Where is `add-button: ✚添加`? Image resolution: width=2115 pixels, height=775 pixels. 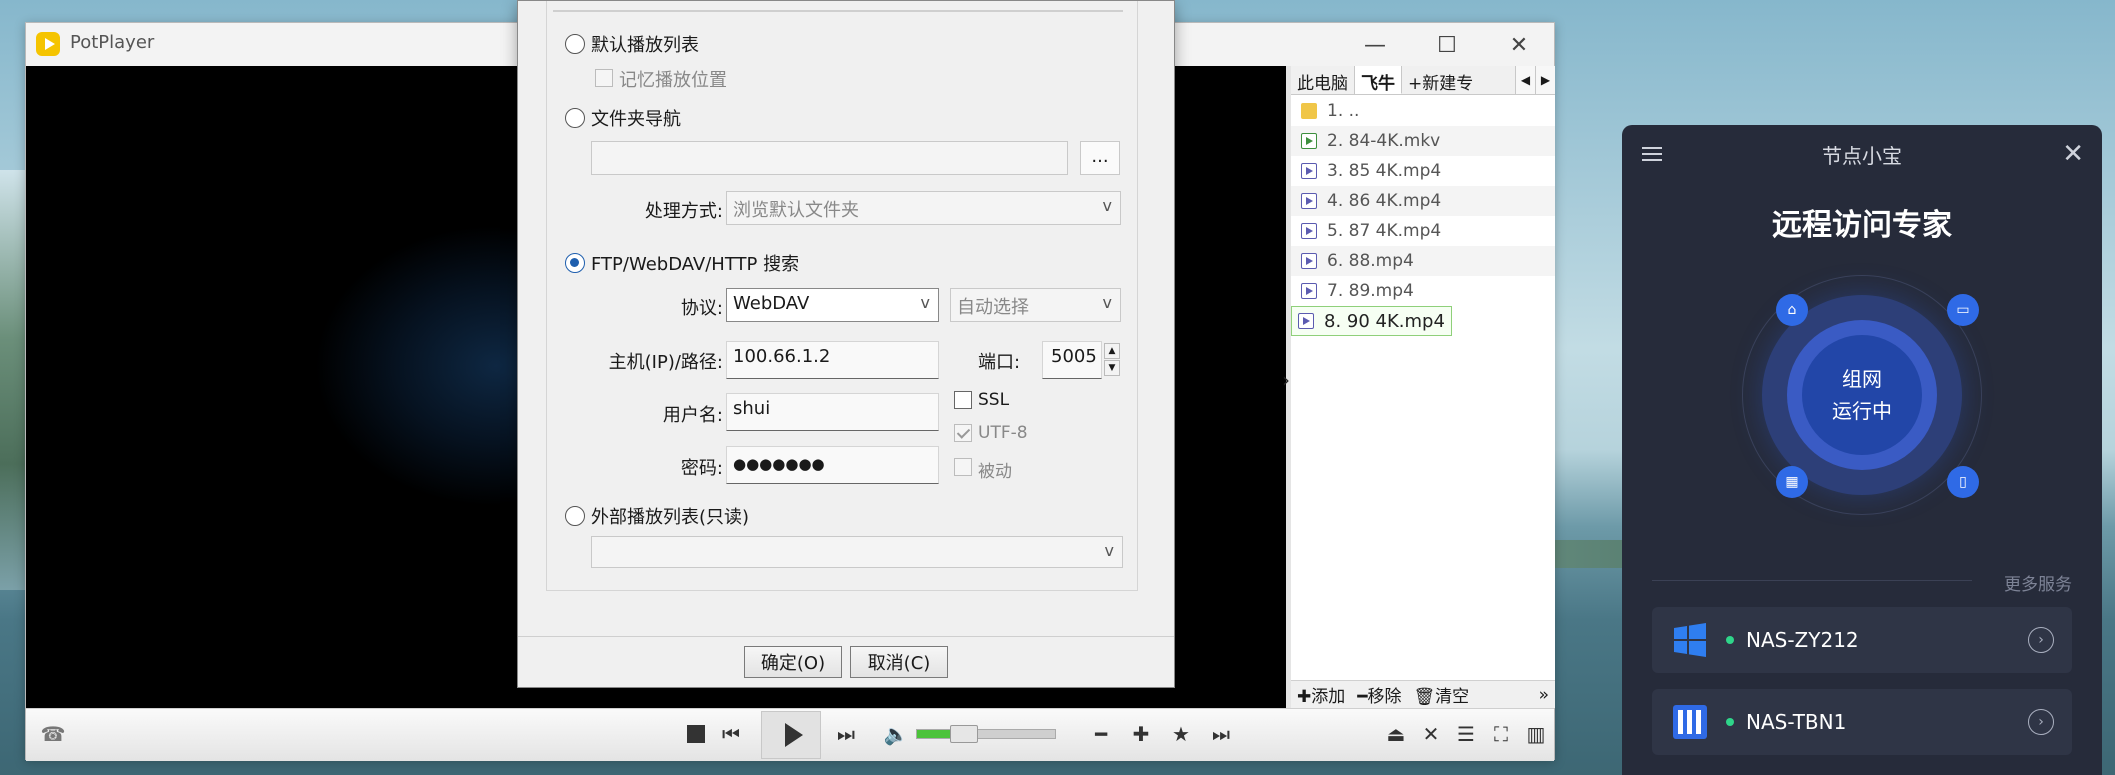 add-button: ✚添加 is located at coordinates (1321, 694).